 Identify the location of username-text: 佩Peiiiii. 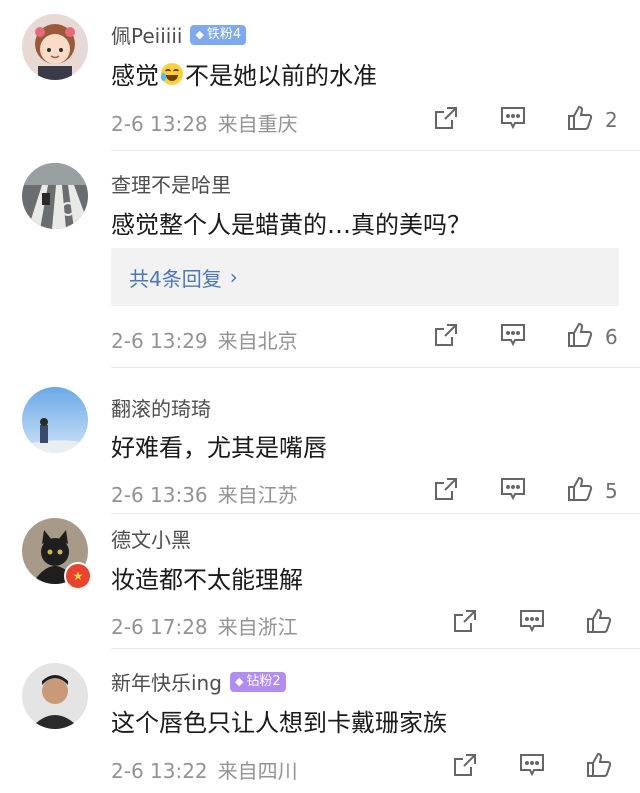
(146, 34).